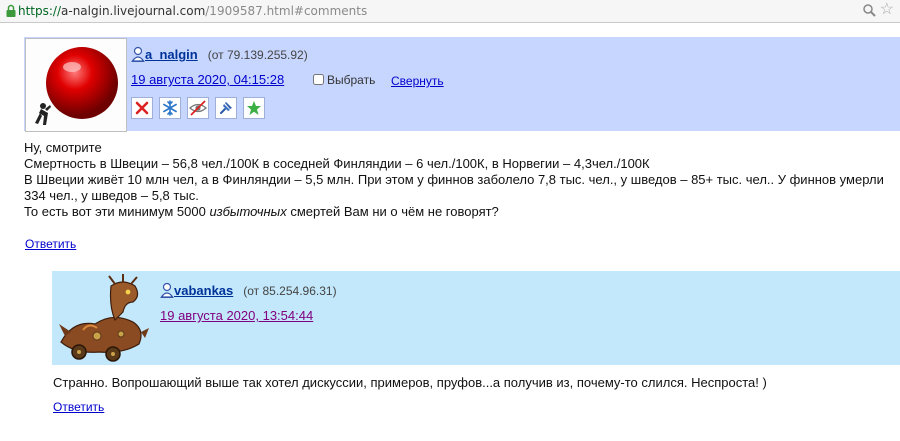  I want to click on collapse-link: Свернуть, so click(417, 81).